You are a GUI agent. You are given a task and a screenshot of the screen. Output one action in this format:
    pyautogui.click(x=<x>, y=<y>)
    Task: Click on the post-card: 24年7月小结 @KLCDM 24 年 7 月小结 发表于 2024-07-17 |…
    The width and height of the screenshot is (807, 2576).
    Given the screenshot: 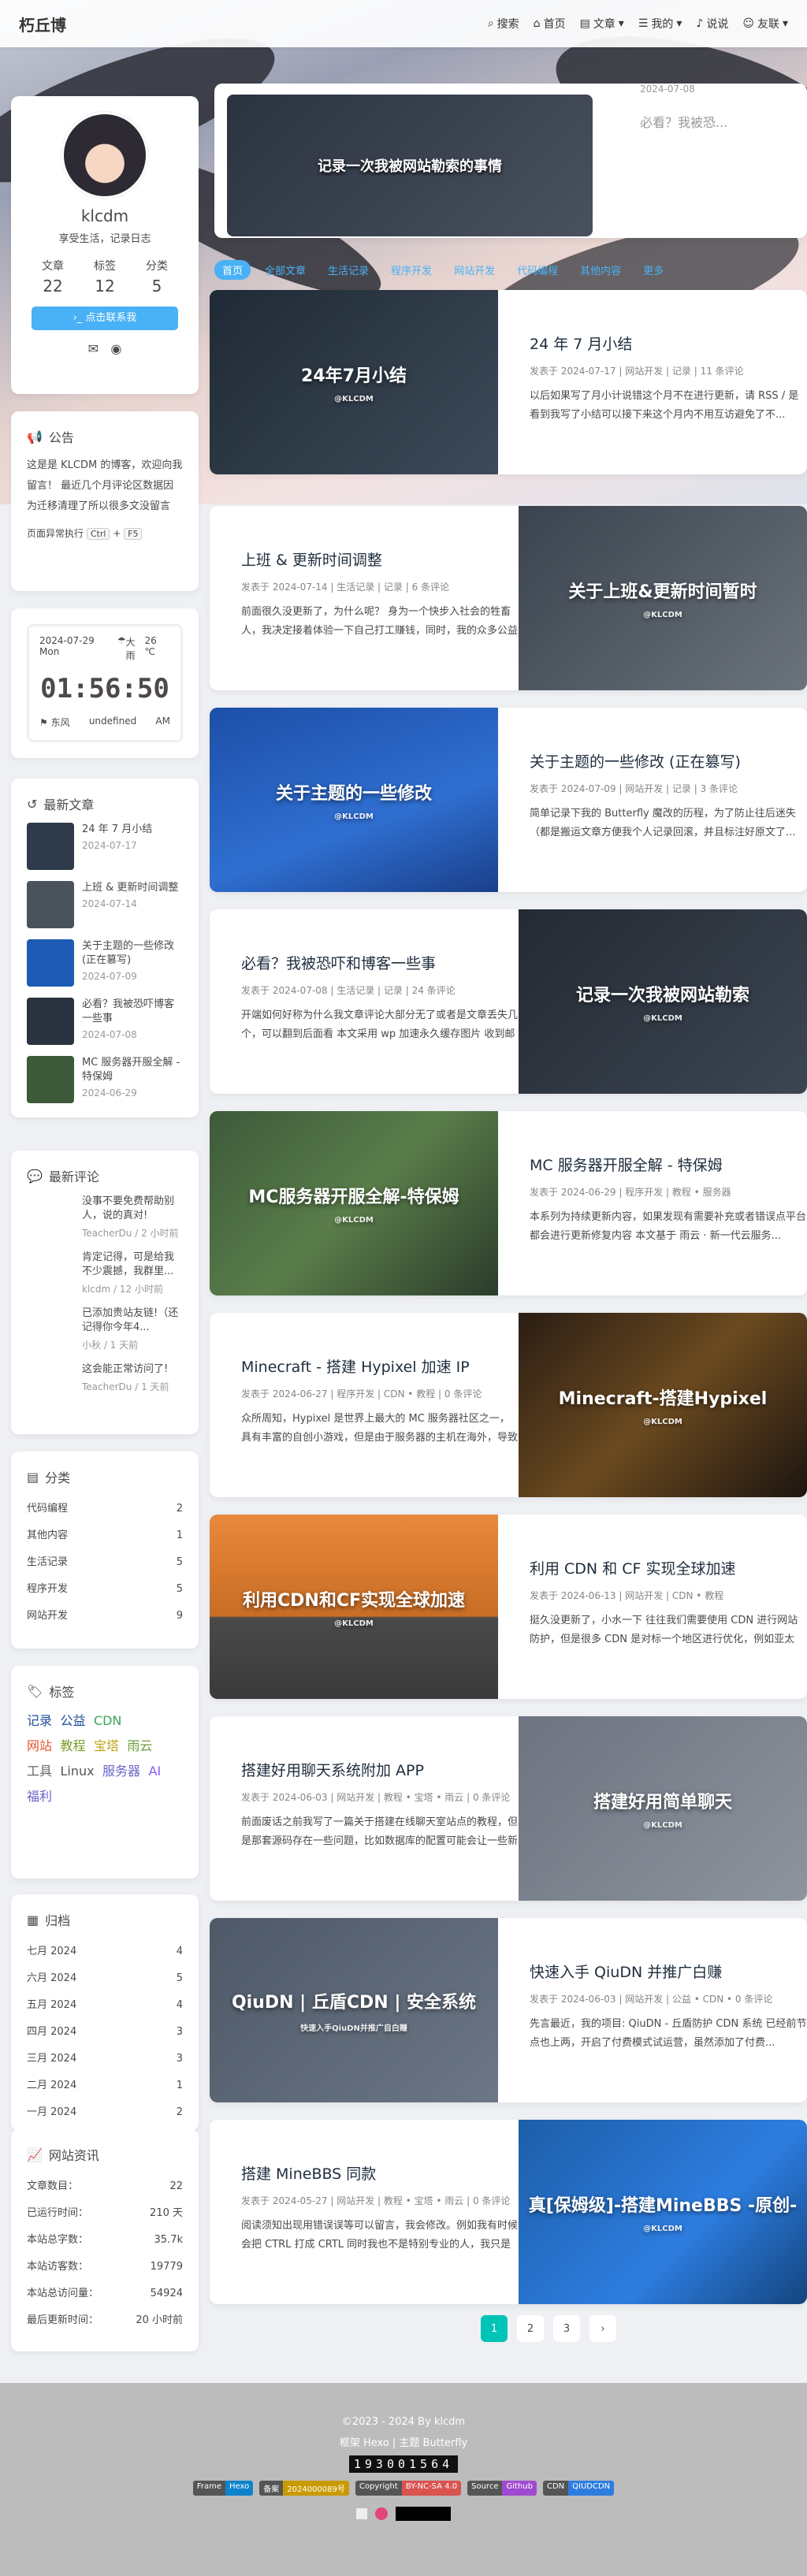 What is the action you would take?
    pyautogui.click(x=508, y=382)
    